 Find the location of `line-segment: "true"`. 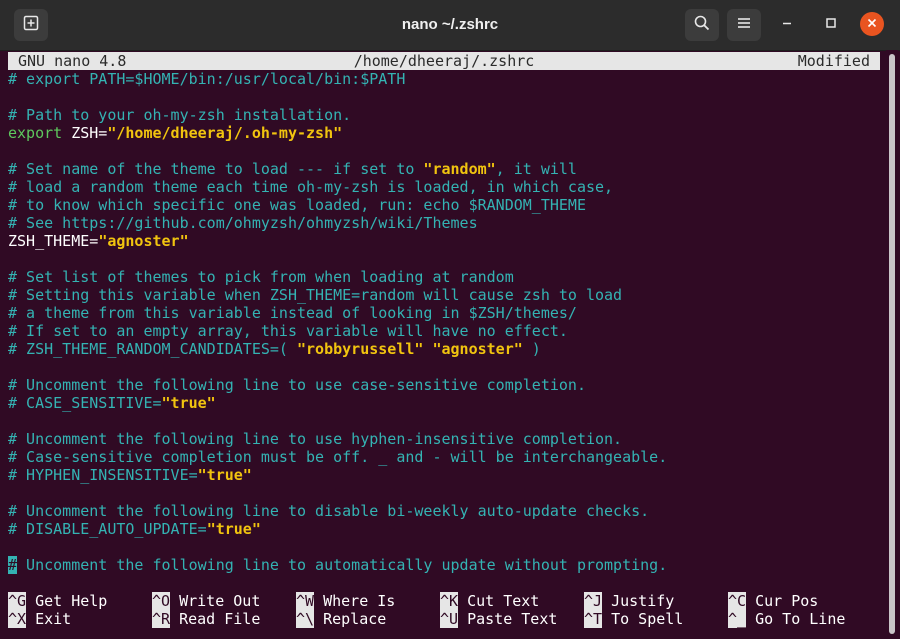

line-segment: "true" is located at coordinates (233, 529).